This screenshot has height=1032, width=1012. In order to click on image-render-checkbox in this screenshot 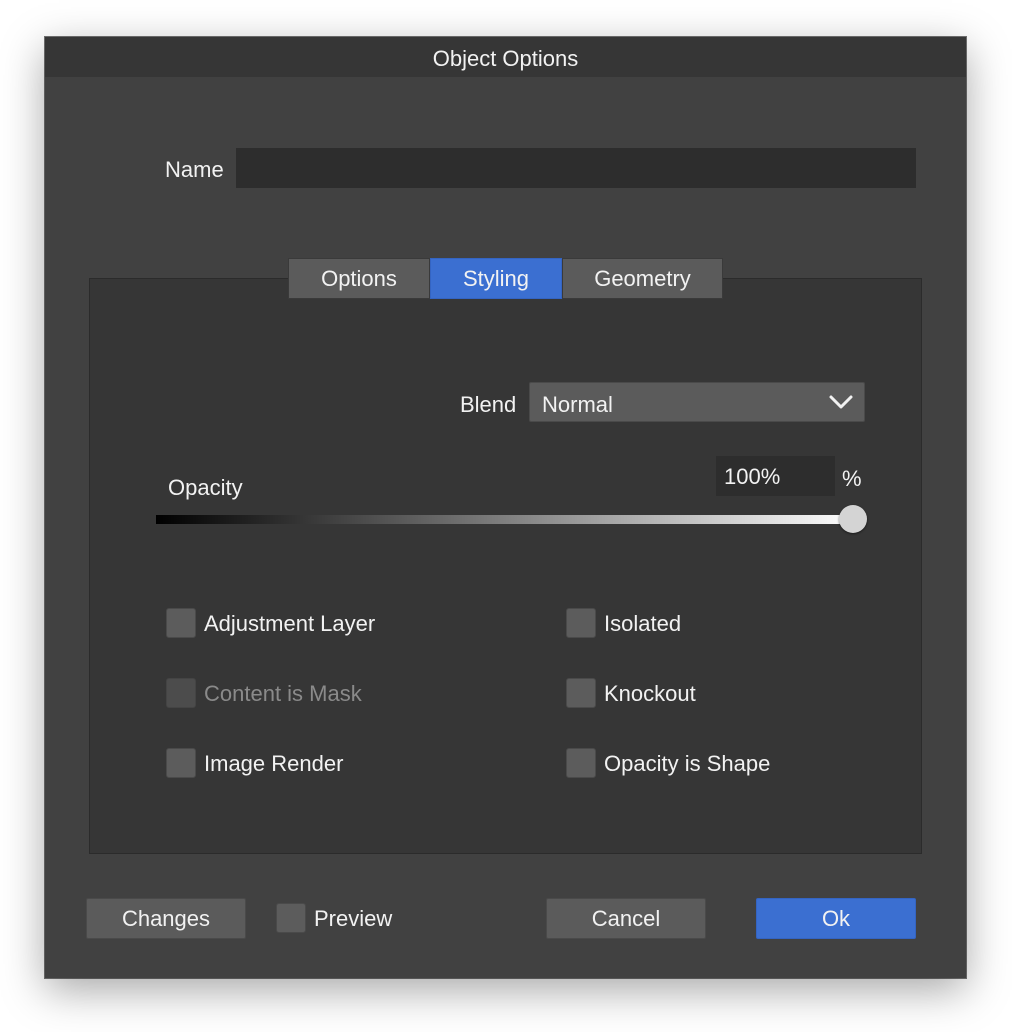, I will do `click(181, 763)`.